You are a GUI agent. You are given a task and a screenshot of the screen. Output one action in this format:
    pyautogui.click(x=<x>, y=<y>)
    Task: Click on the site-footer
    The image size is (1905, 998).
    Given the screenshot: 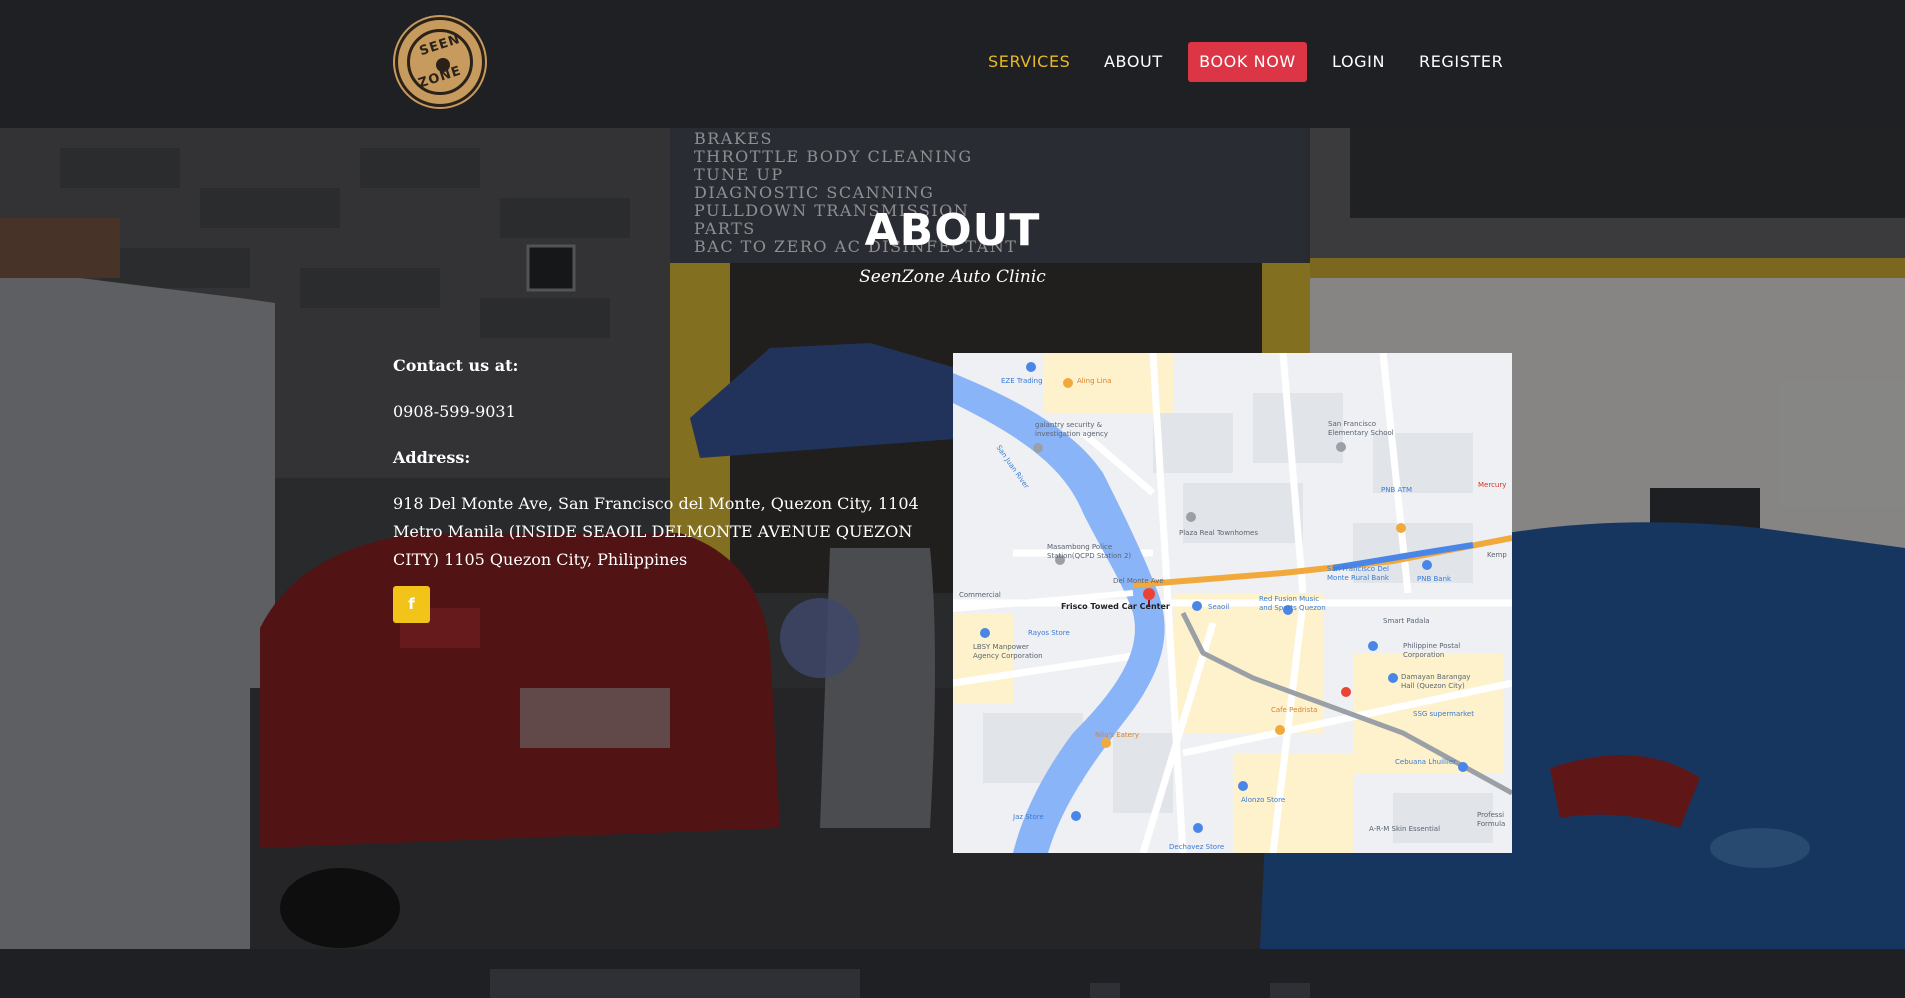 What is the action you would take?
    pyautogui.click(x=952, y=973)
    